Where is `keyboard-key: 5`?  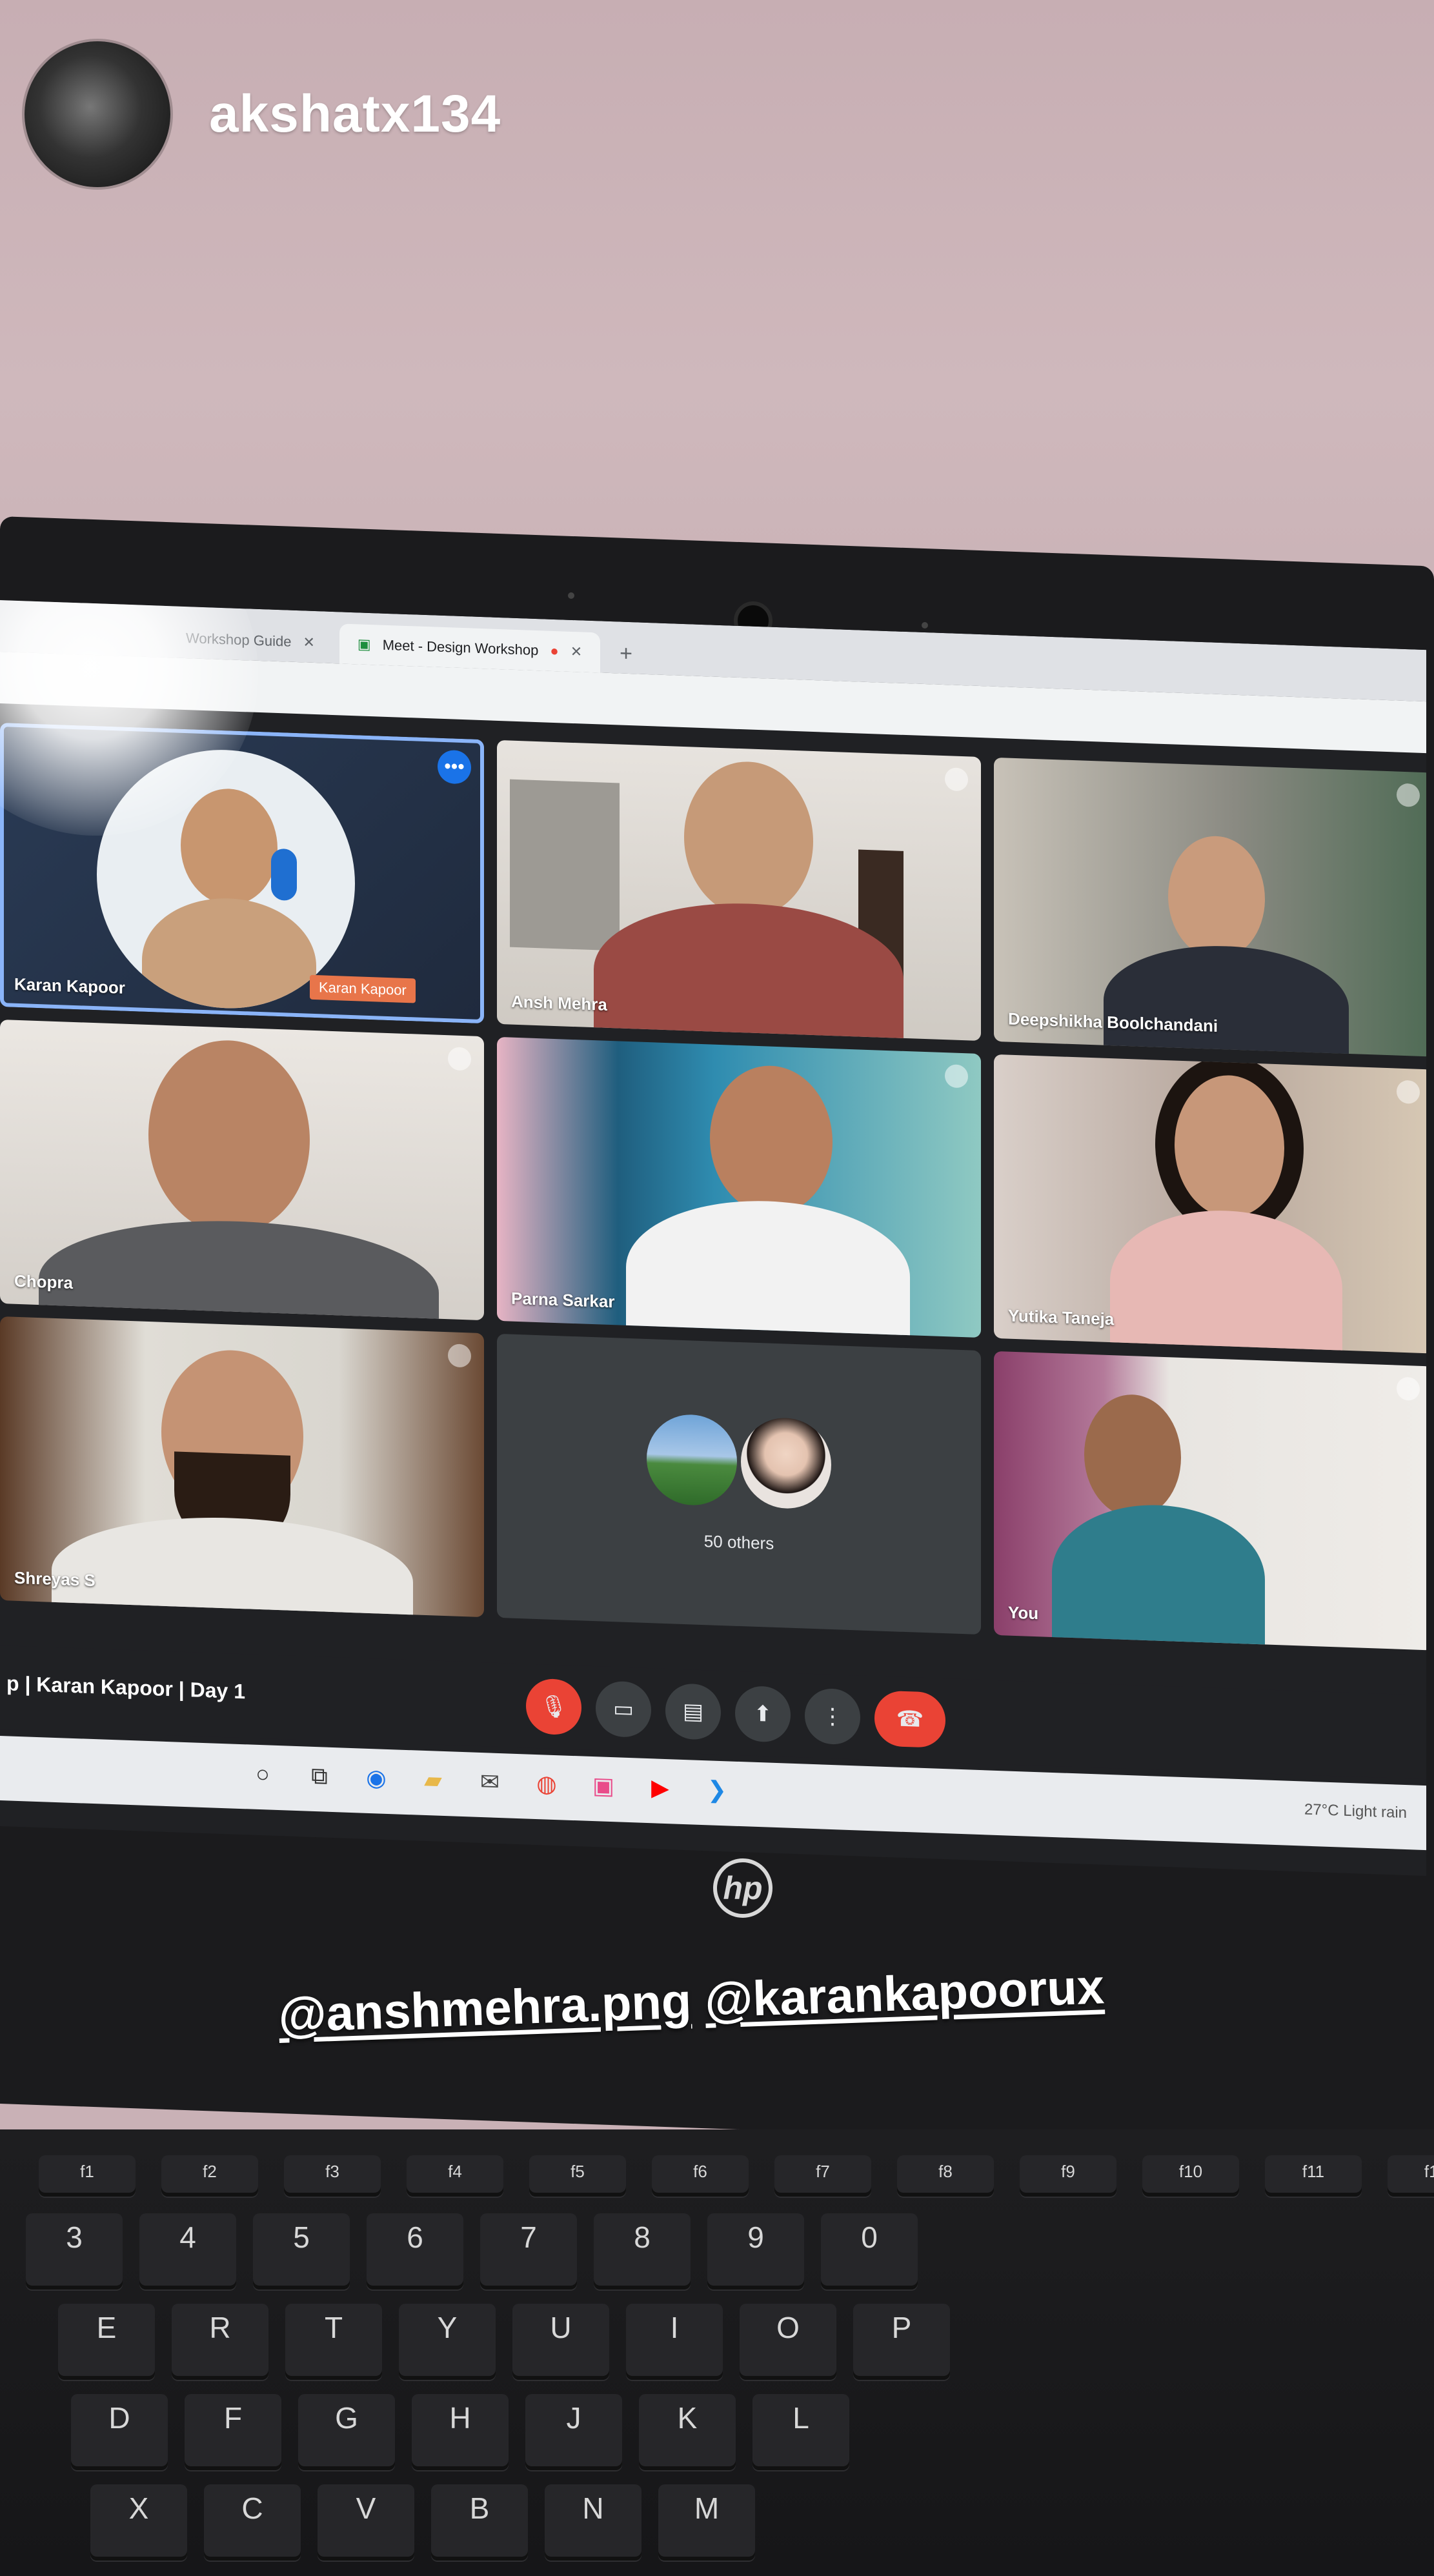
keyboard-key: 5 is located at coordinates (301, 2251).